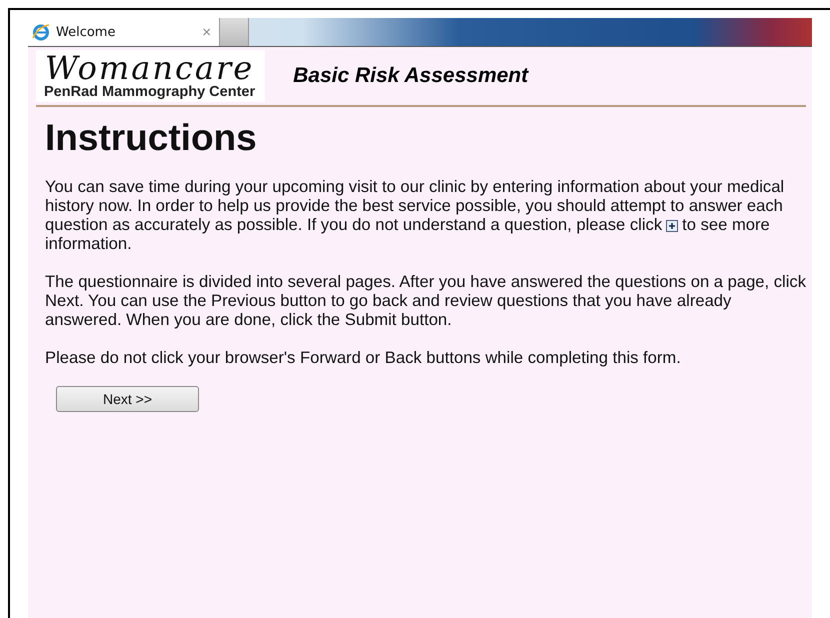  I want to click on heading: Instructions, so click(151, 138).